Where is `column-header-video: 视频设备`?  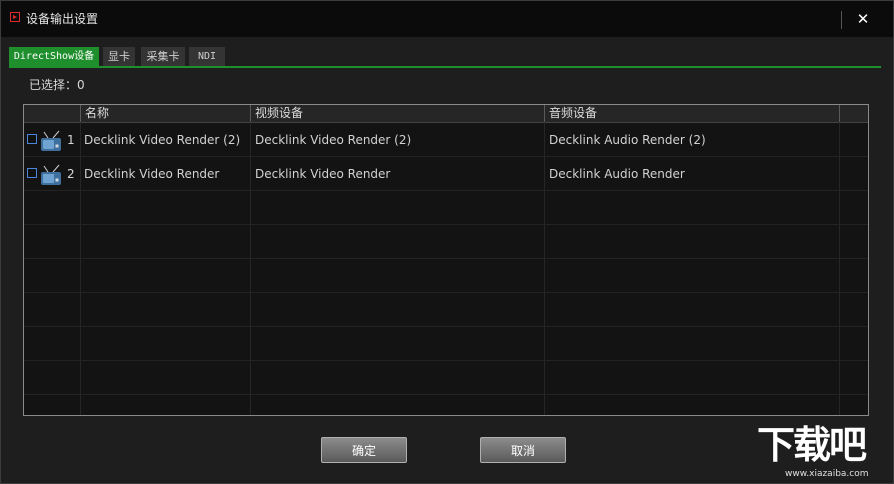
column-header-video: 视频设备 is located at coordinates (397, 113).